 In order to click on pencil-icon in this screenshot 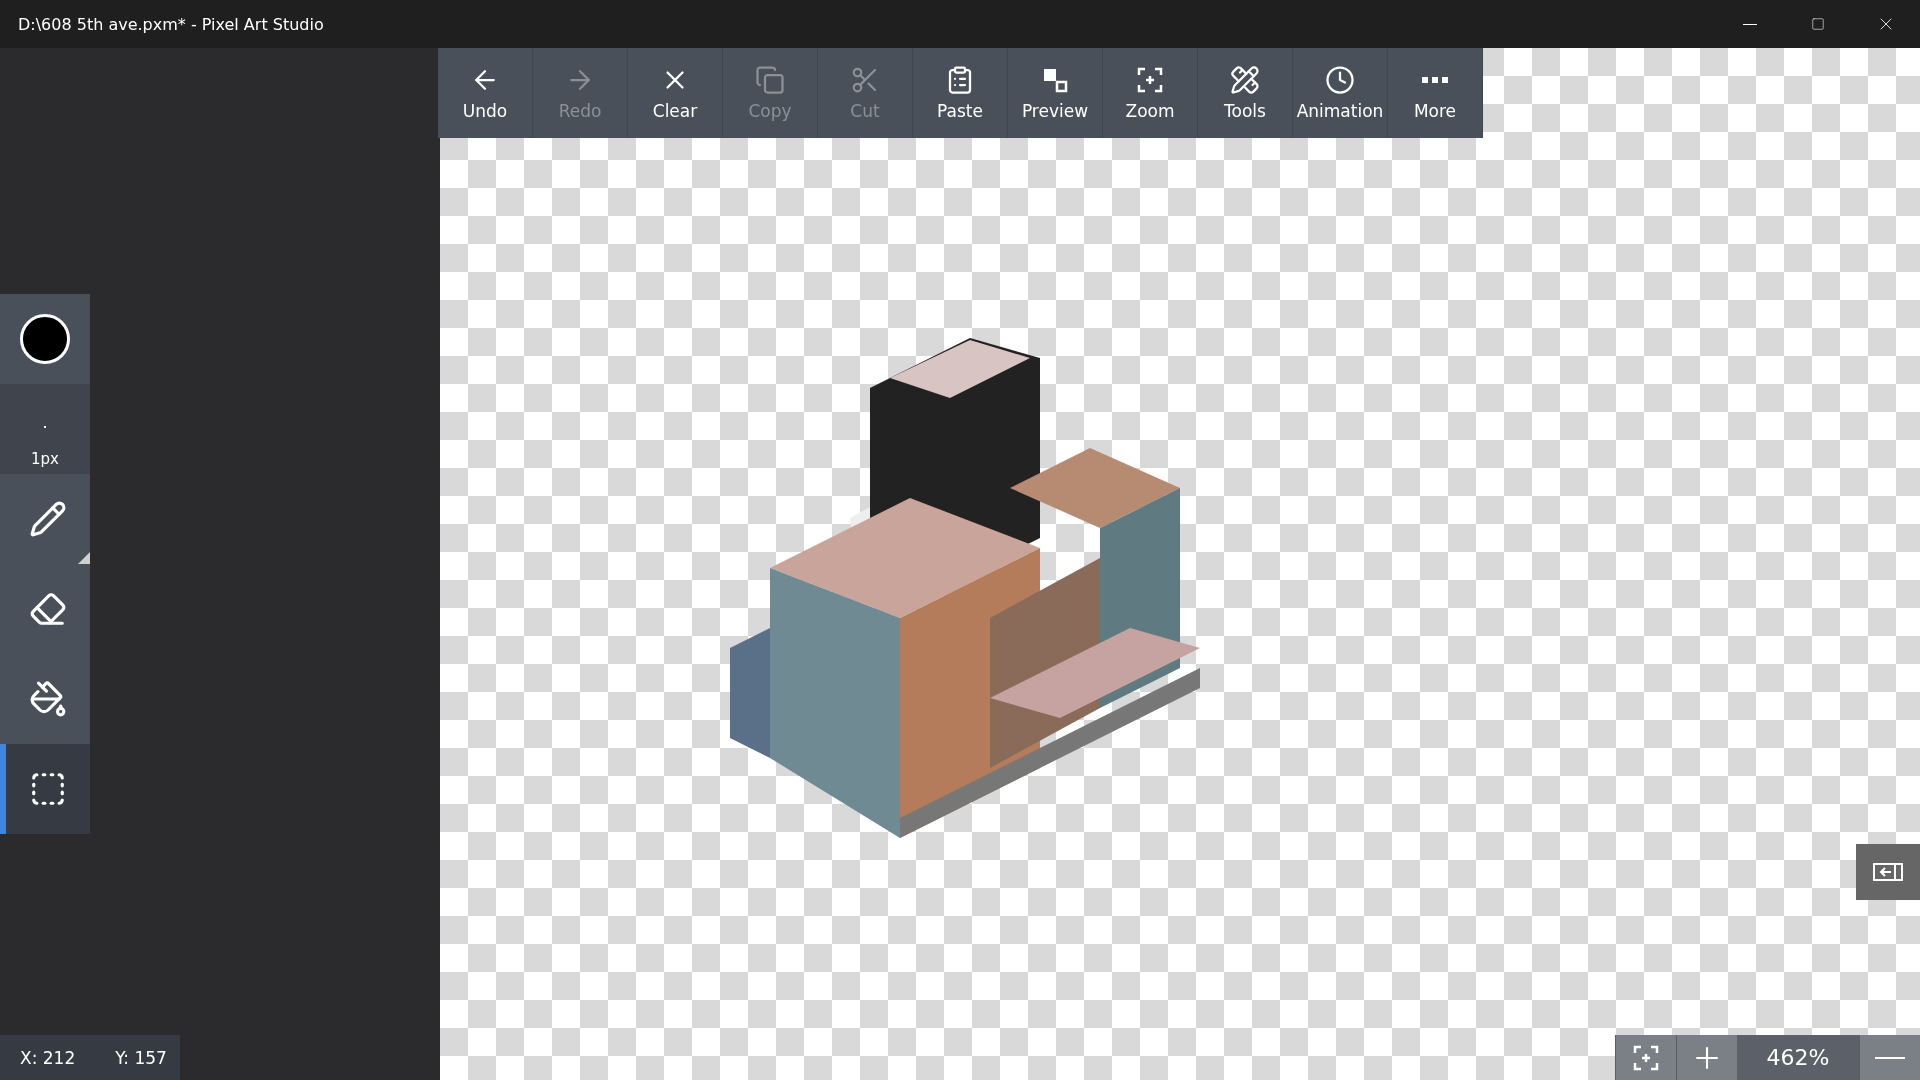, I will do `click(48, 519)`.